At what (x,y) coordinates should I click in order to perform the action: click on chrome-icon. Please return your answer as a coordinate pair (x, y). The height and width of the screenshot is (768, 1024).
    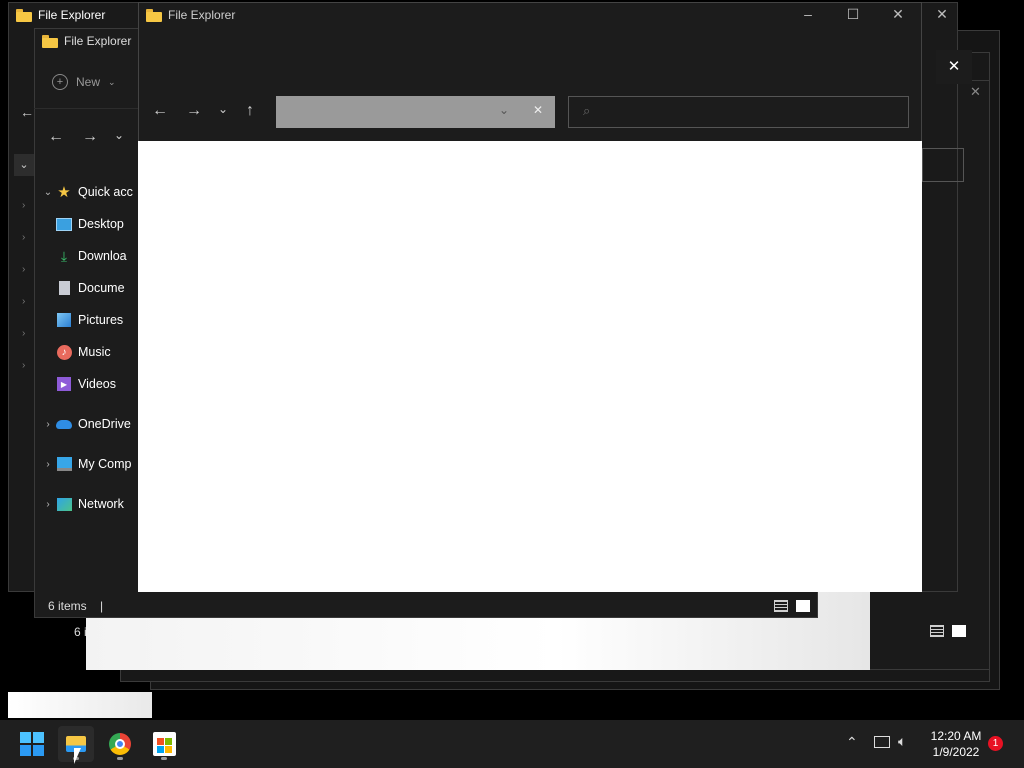
    Looking at the image, I should click on (120, 744).